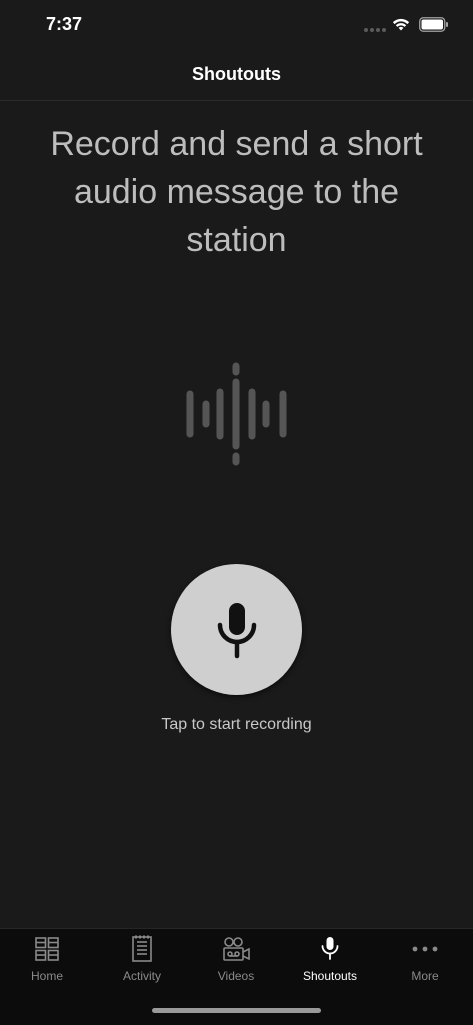 This screenshot has width=473, height=1025. Describe the element at coordinates (236, 414) in the screenshot. I see `audio-waveform-icon` at that location.